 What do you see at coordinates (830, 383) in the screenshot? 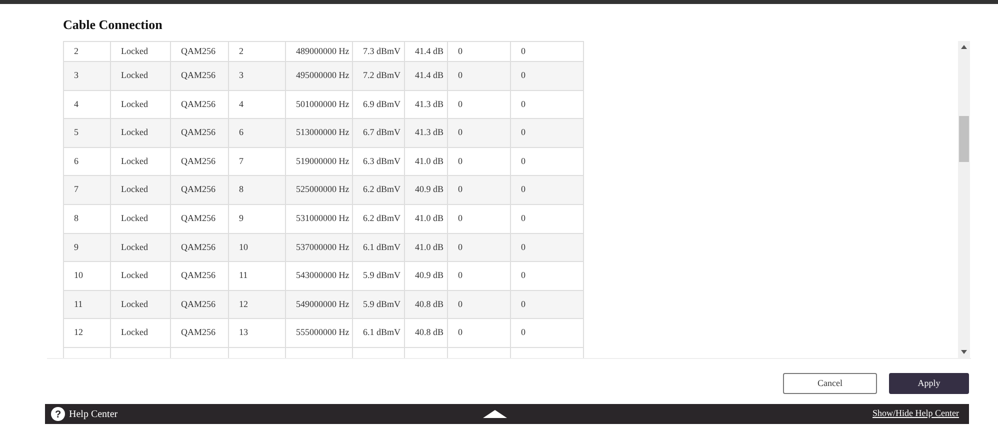
I see `cancel-button: Cancel` at bounding box center [830, 383].